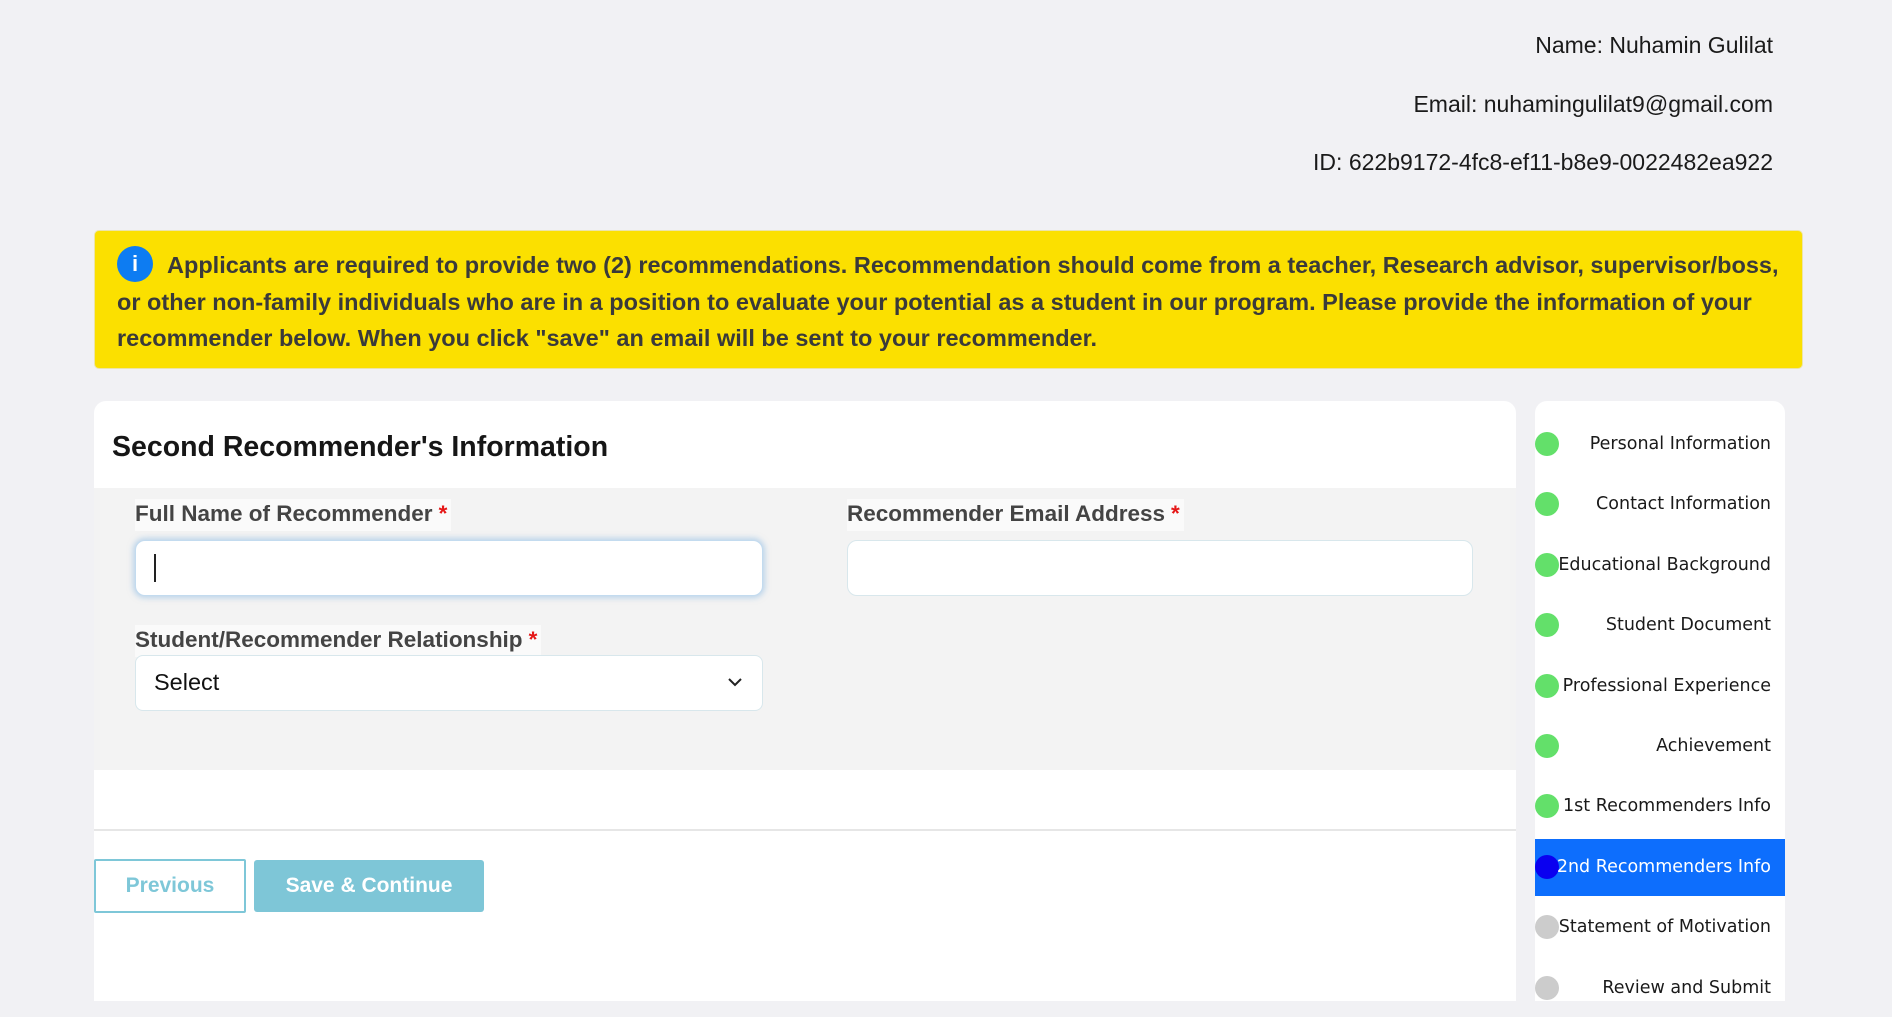 The height and width of the screenshot is (1017, 1892). I want to click on step-label: 2nd Recommenders Info, so click(1663, 866).